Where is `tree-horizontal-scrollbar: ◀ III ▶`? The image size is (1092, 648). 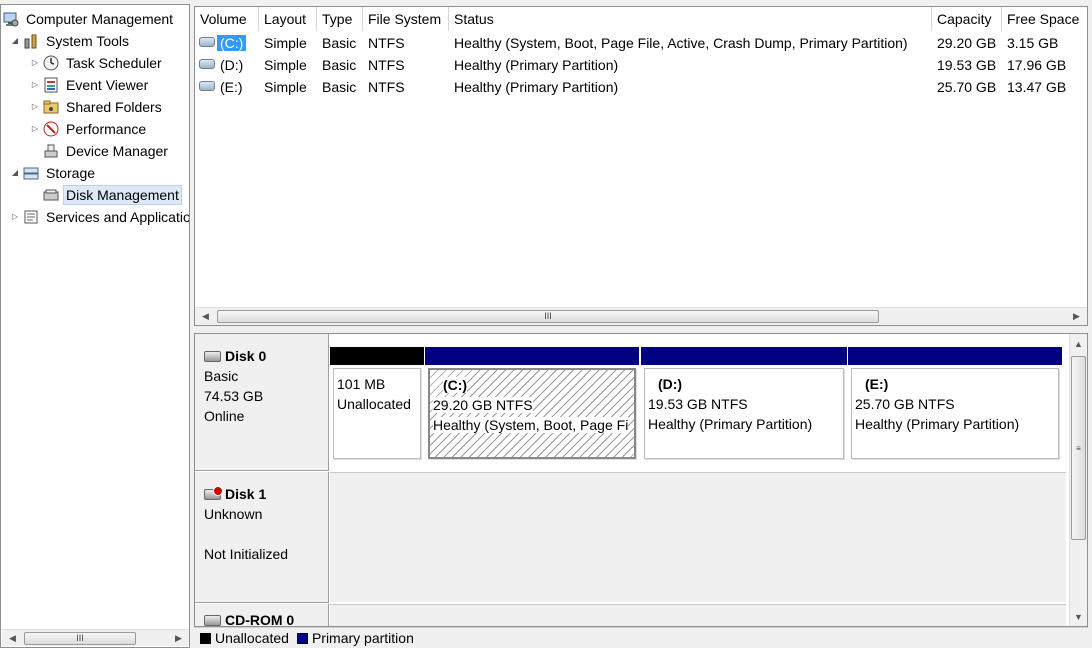
tree-horizontal-scrollbar: ◀ III ▶ is located at coordinates (95, 637).